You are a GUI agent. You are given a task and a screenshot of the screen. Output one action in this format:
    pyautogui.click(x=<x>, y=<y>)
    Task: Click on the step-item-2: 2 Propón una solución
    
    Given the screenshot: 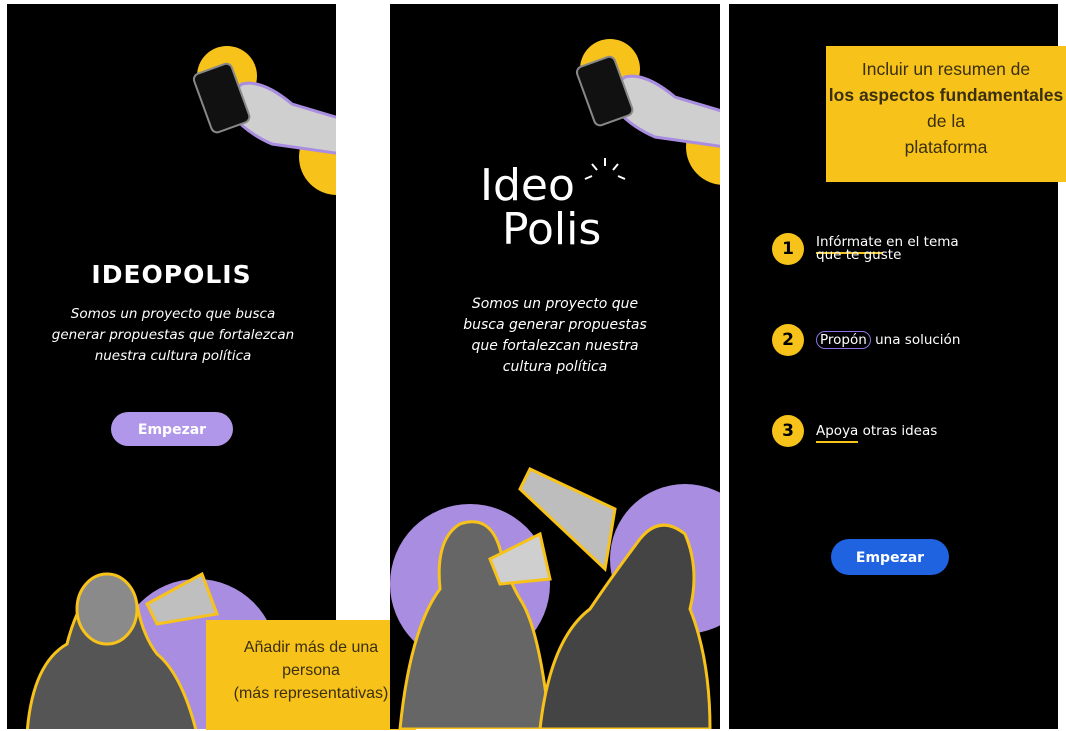 What is the action you would take?
    pyautogui.click(x=866, y=340)
    